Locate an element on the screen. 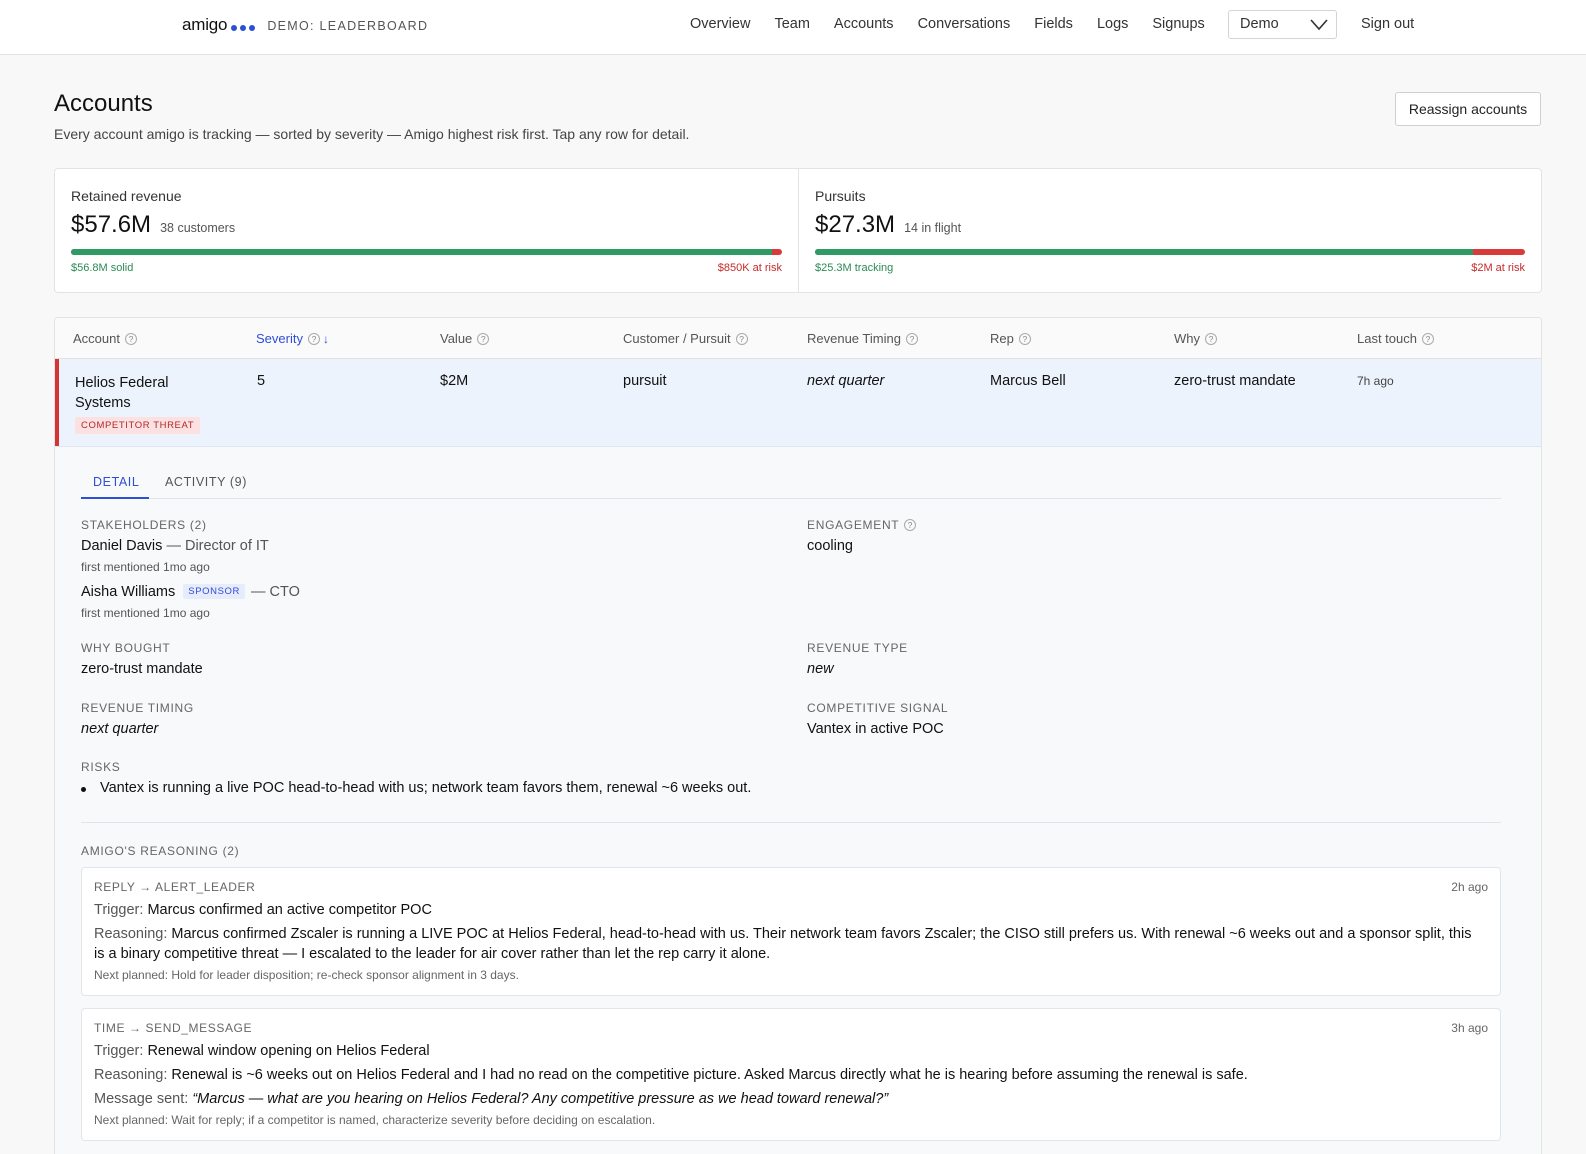  pursuits-progress-bar is located at coordinates (1170, 252).